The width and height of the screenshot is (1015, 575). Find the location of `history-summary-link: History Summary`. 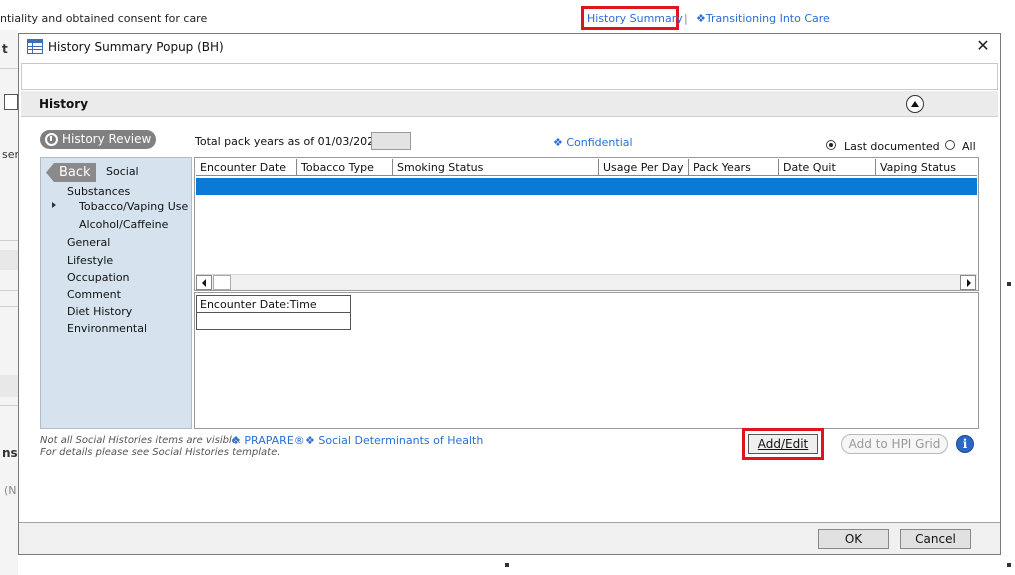

history-summary-link: History Summary is located at coordinates (635, 18).